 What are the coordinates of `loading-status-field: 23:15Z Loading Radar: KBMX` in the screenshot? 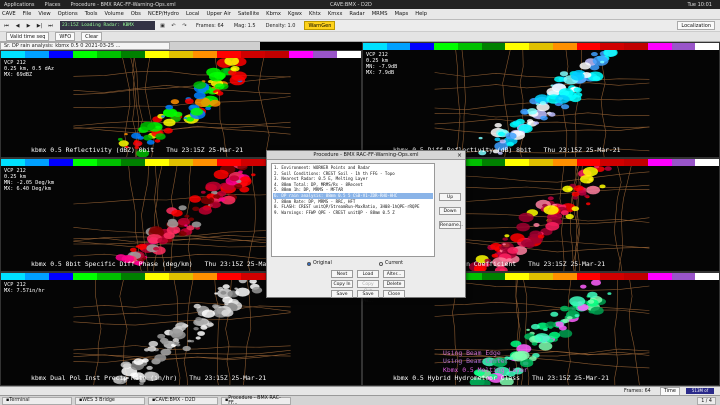 It's located at (107, 25).